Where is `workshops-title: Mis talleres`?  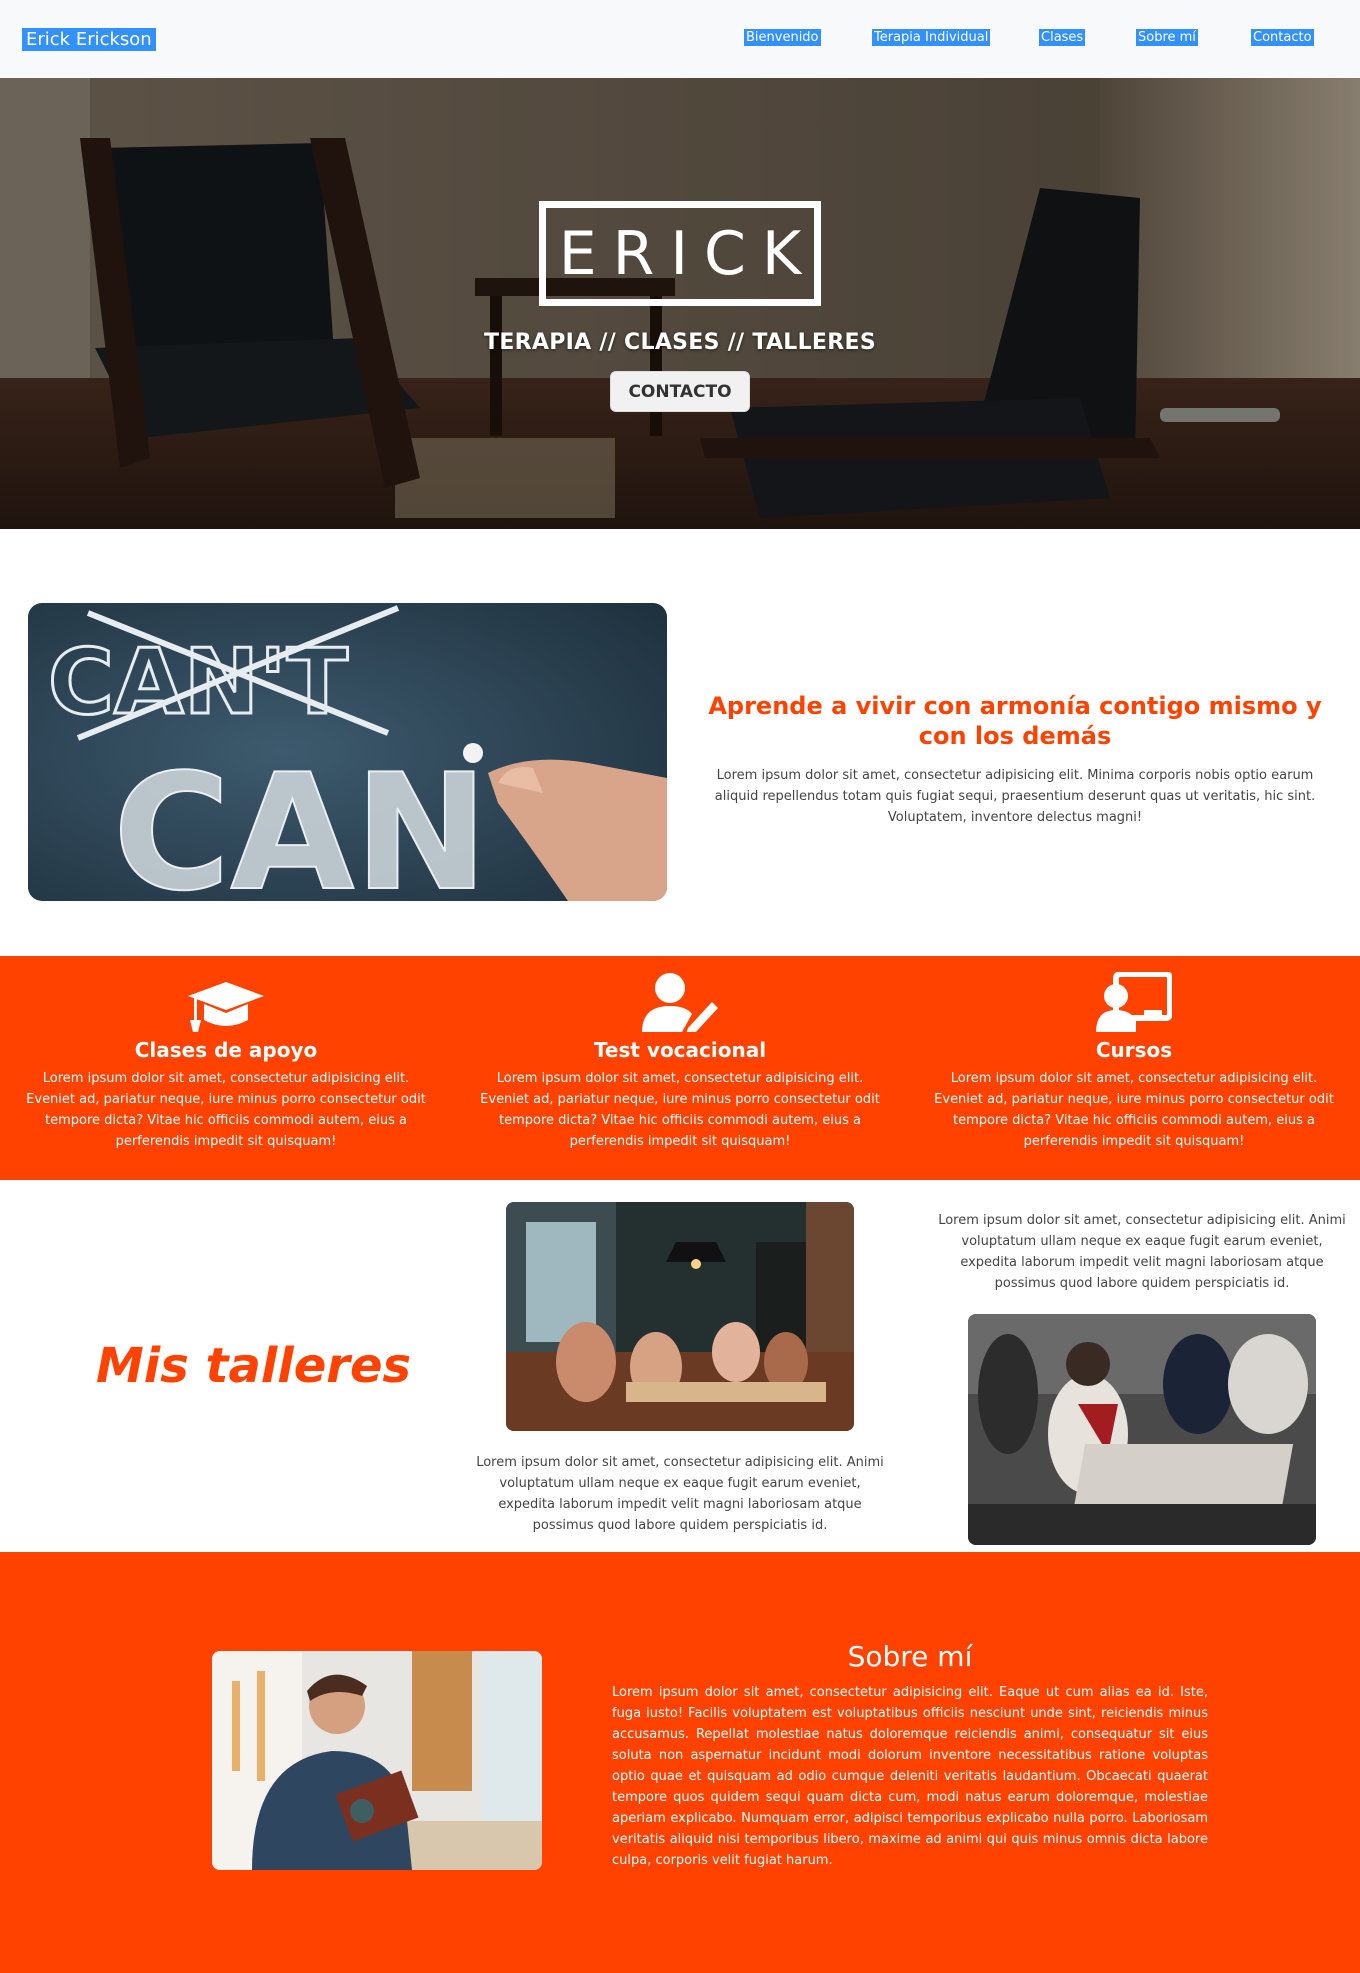 workshops-title: Mis talleres is located at coordinates (254, 1366).